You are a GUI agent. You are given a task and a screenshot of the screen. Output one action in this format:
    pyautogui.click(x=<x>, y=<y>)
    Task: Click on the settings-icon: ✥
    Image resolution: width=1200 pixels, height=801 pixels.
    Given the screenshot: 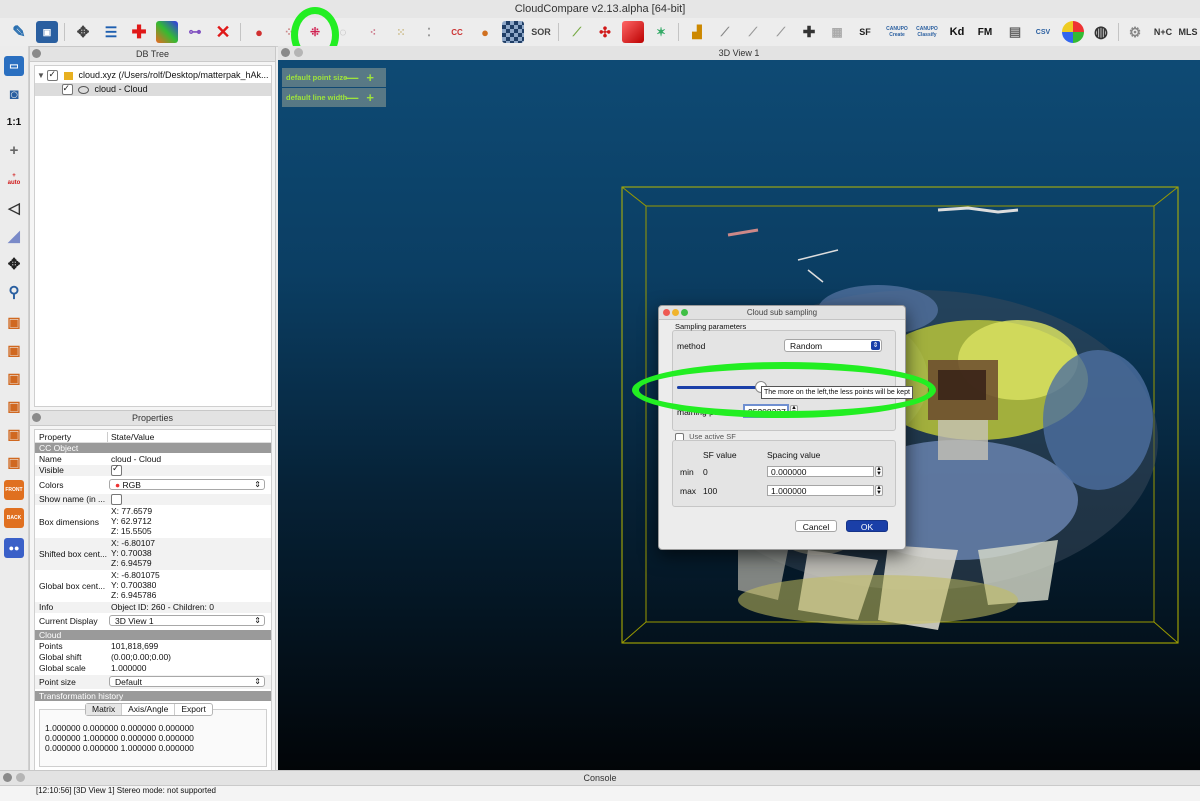 What is the action you would take?
    pyautogui.click(x=83, y=32)
    